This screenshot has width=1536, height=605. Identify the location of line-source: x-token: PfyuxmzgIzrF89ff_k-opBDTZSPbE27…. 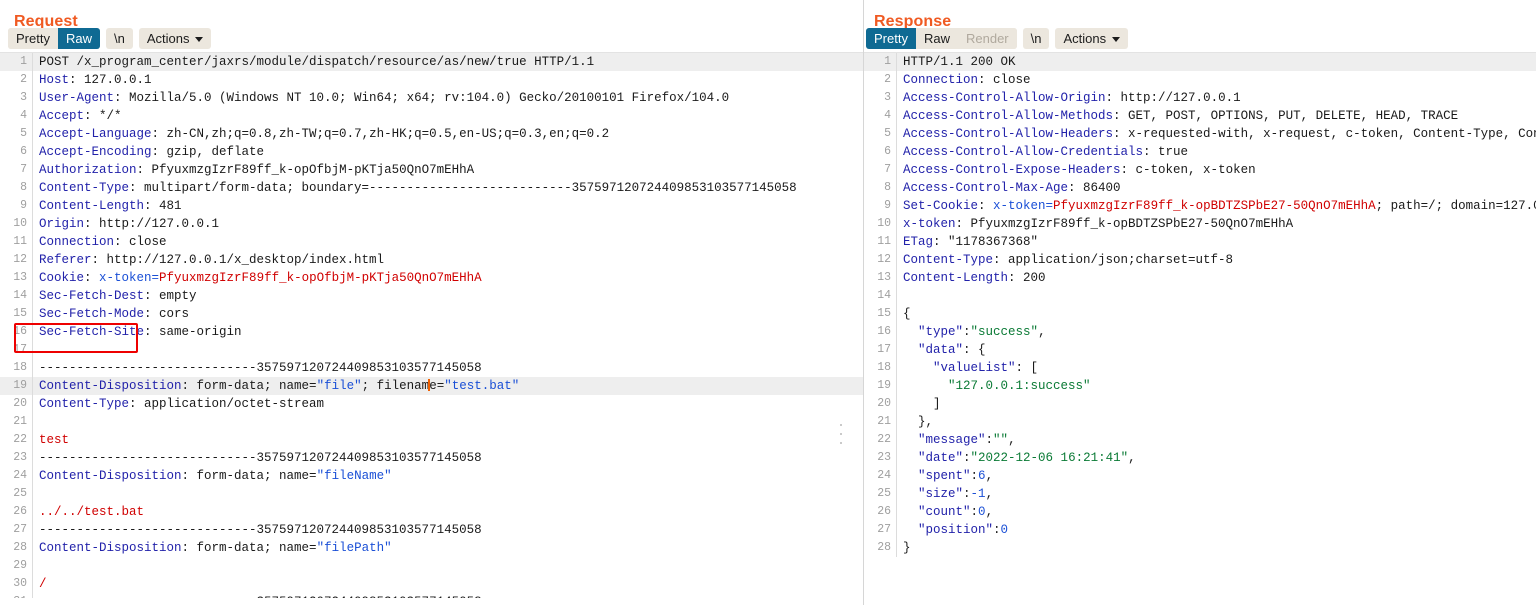
(1216, 224).